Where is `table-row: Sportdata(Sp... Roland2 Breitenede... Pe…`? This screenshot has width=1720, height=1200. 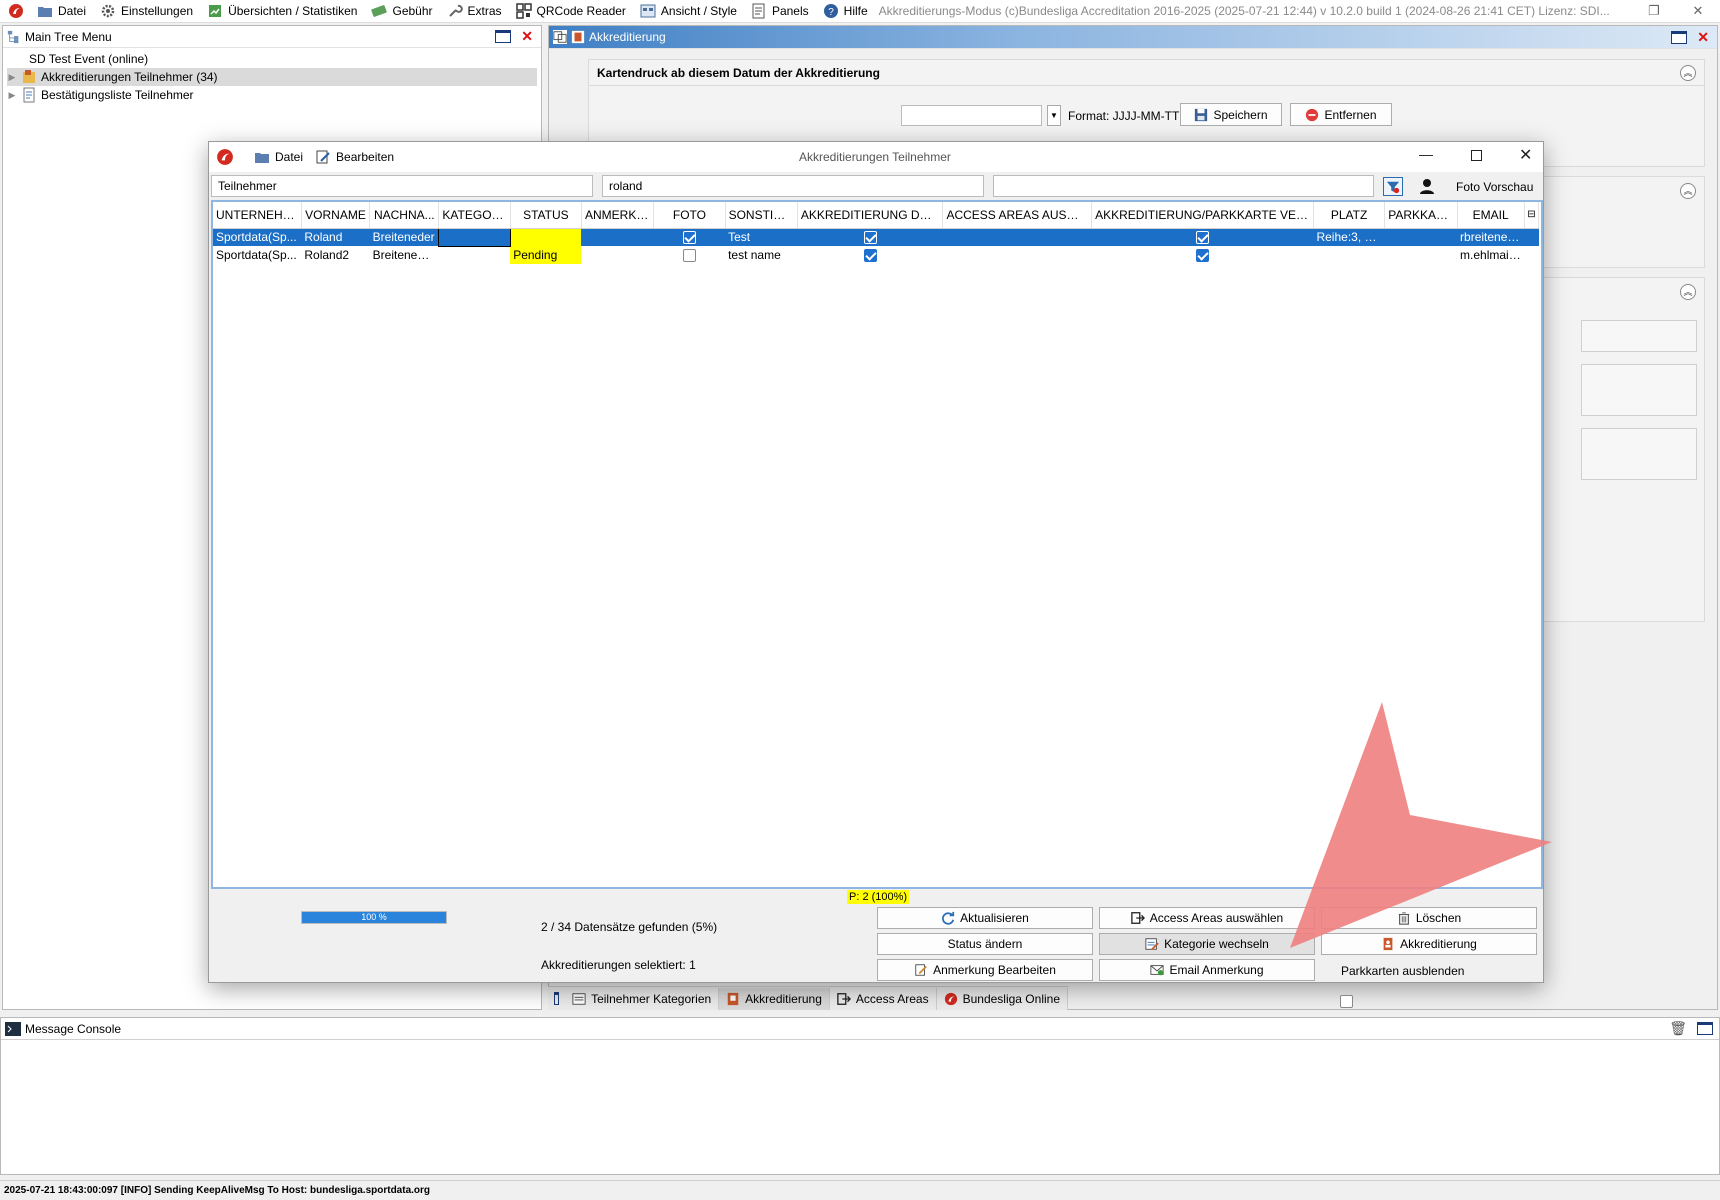 table-row: Sportdata(Sp... Roland2 Breitenede... Pe… is located at coordinates (876, 255).